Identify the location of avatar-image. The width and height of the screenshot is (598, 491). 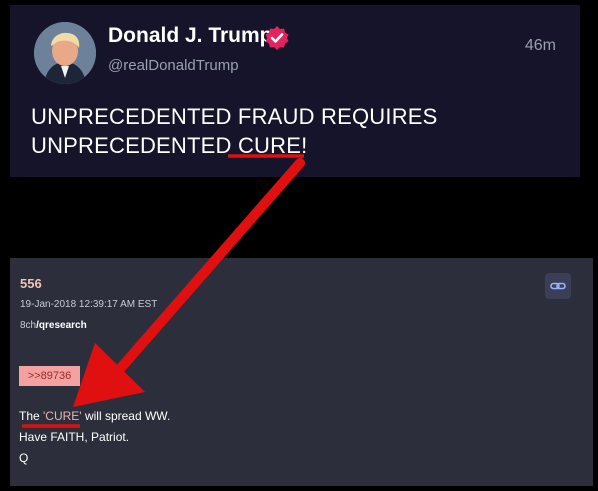
(65, 53).